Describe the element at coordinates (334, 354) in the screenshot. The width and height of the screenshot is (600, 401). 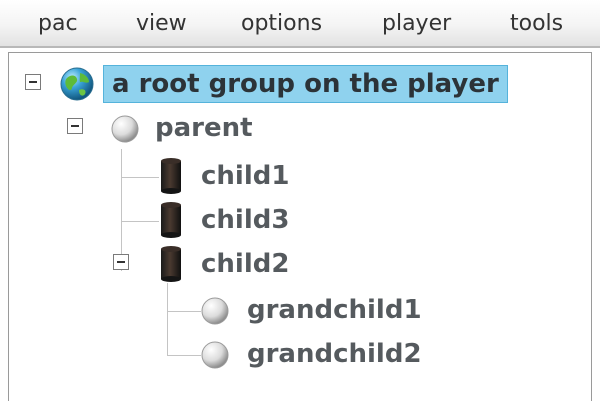
I see `tree-node-label: grandchild2` at that location.